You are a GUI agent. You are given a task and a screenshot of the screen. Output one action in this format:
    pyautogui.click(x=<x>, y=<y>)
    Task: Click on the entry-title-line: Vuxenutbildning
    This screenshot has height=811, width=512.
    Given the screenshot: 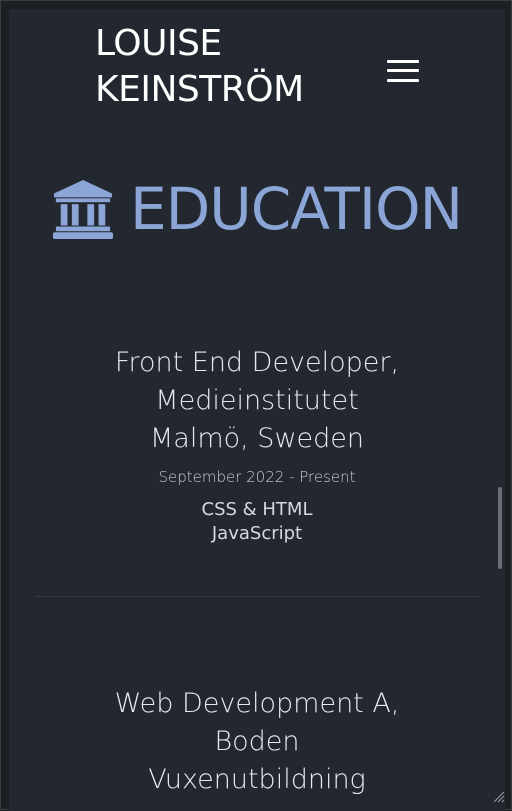 What is the action you would take?
    pyautogui.click(x=257, y=779)
    